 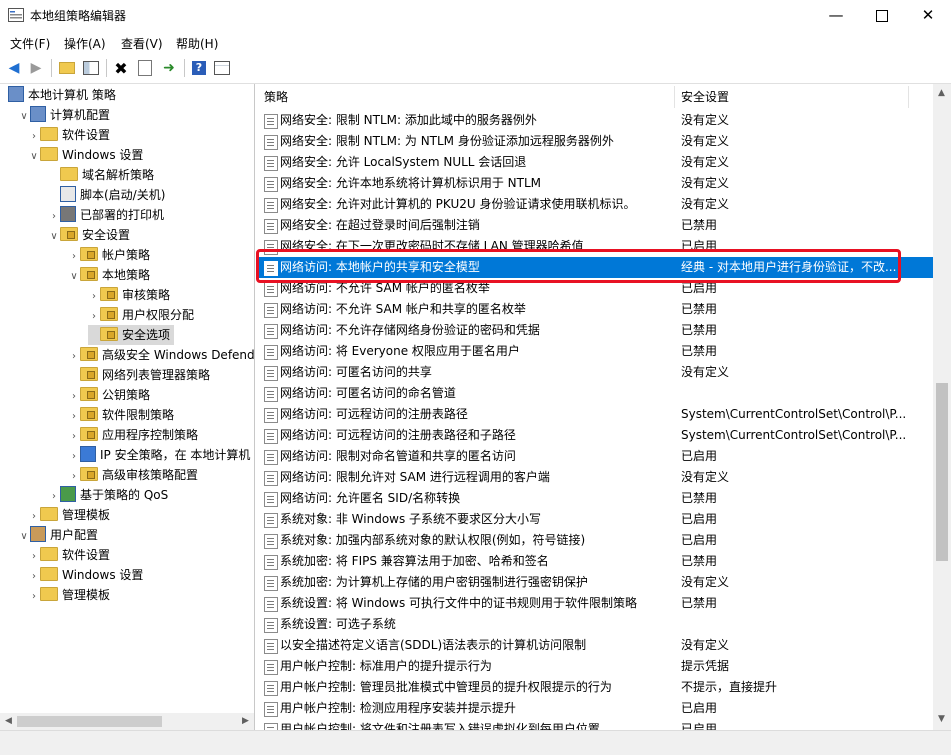 I want to click on policy-row: 网络访问: 限制允许对 SAM 进行远程调用的客户端 没有定义, so click(x=595, y=477).